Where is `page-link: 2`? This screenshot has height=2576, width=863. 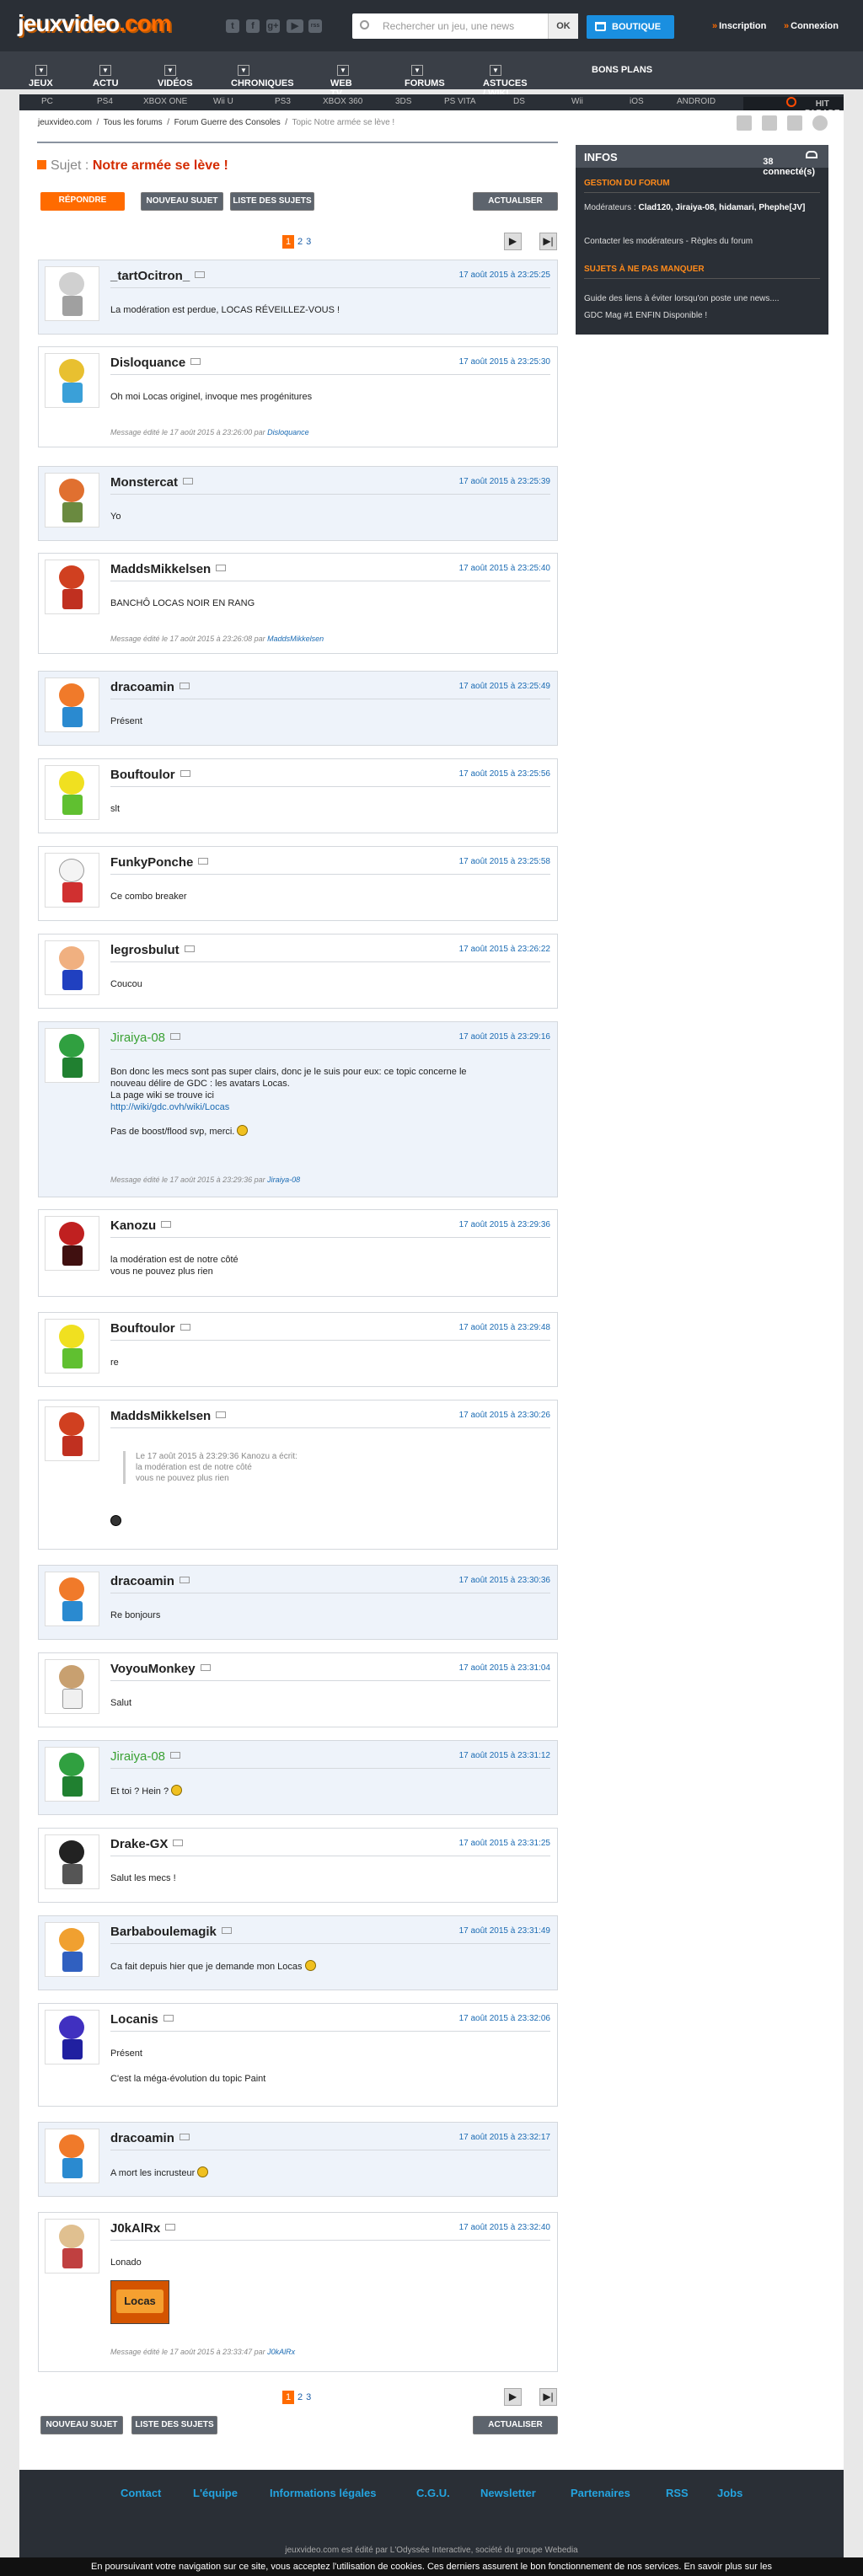 page-link: 2 is located at coordinates (300, 242).